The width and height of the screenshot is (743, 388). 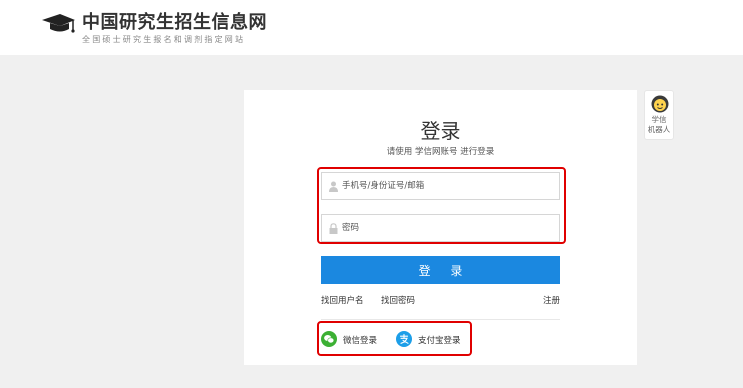 What do you see at coordinates (439, 341) in the screenshot?
I see `alipay-login-label: 支付宝登录` at bounding box center [439, 341].